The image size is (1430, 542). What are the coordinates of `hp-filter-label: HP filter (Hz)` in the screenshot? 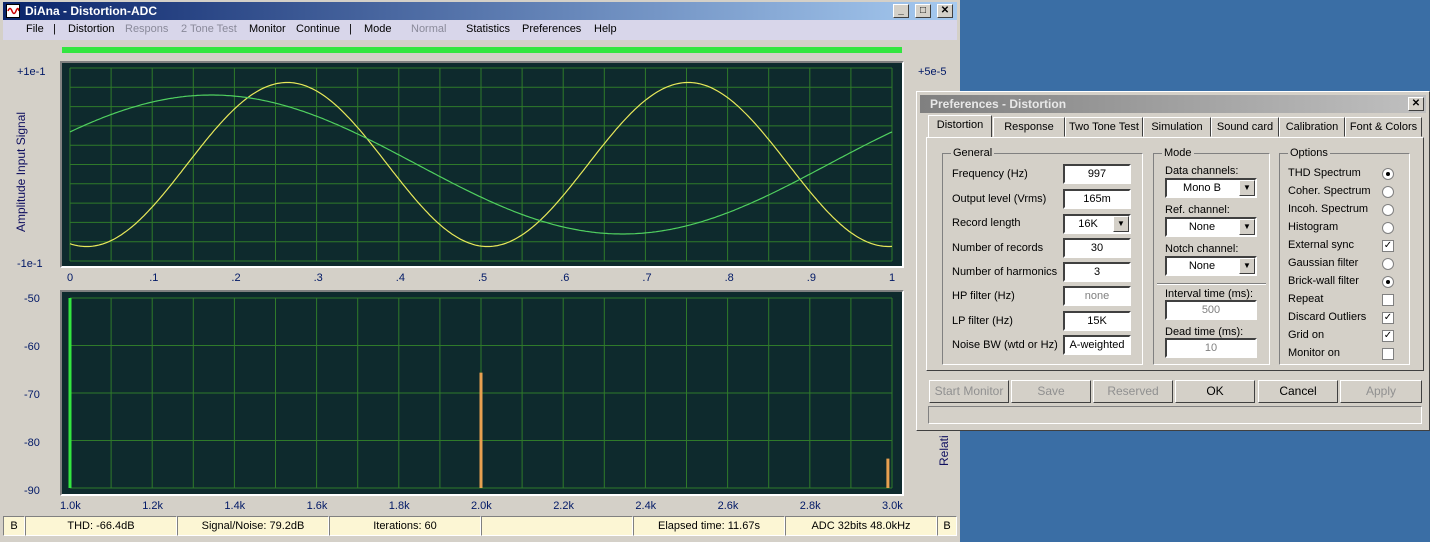 It's located at (983, 296).